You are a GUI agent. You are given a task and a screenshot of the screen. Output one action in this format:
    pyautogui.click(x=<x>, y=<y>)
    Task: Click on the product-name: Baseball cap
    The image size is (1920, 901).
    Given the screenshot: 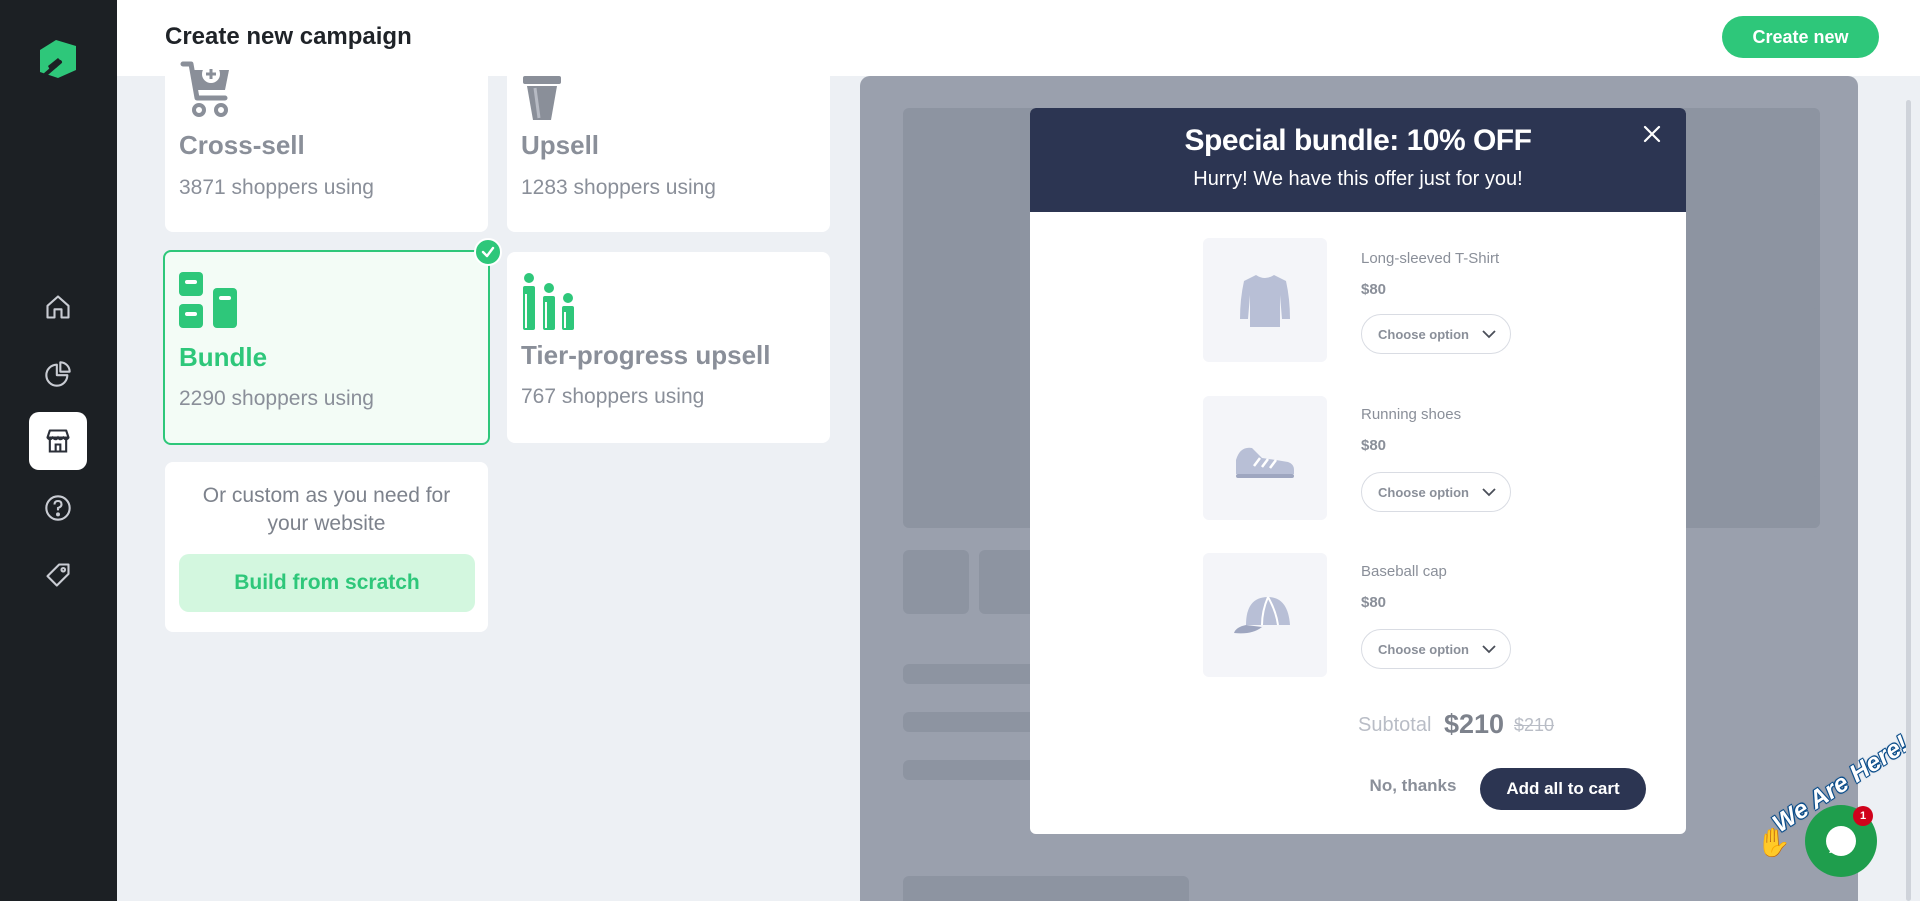 What is the action you would take?
    pyautogui.click(x=1404, y=571)
    